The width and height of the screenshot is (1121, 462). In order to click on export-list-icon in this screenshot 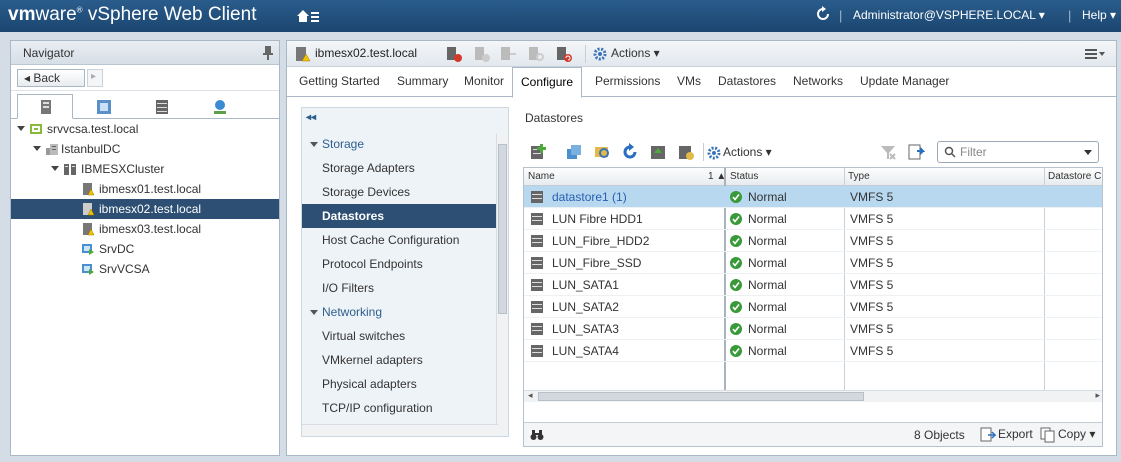, I will do `click(916, 152)`.